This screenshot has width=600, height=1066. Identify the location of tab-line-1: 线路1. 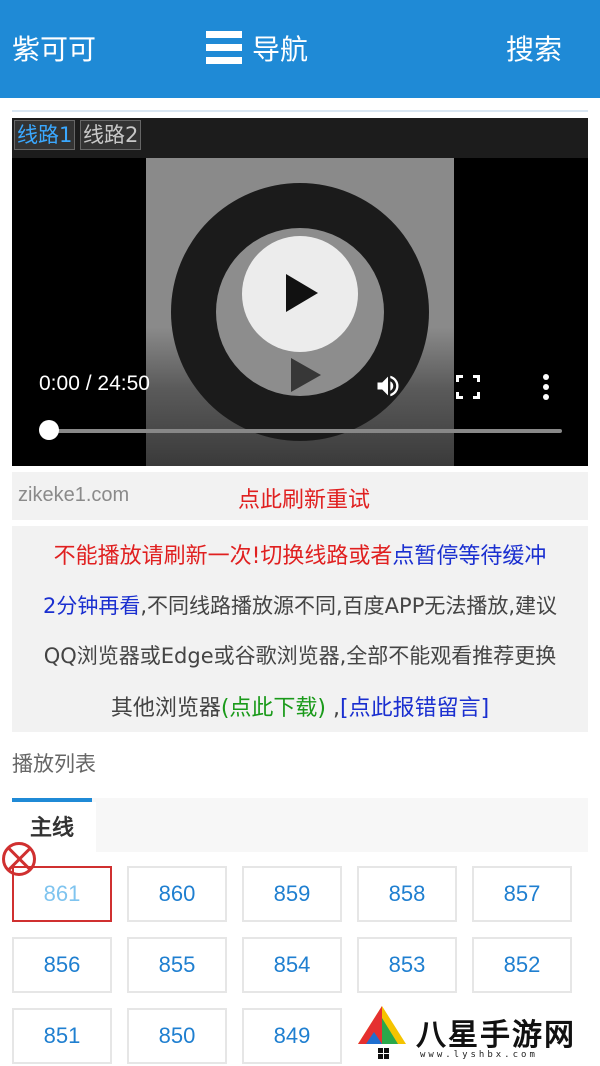
(45, 135).